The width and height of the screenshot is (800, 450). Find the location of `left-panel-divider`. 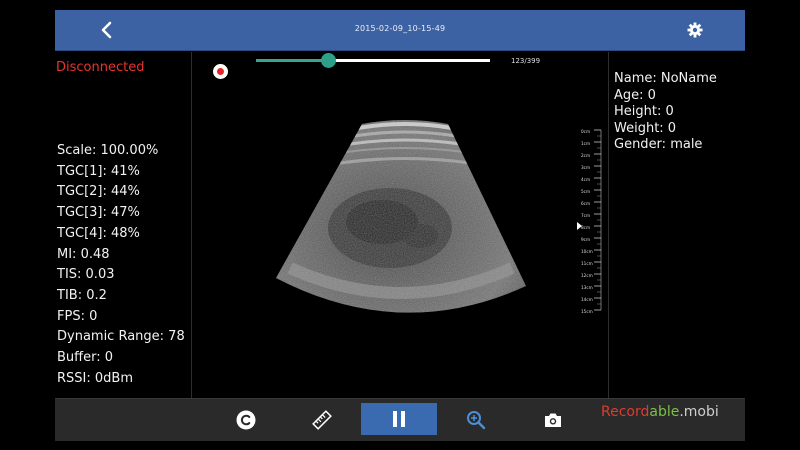

left-panel-divider is located at coordinates (191, 225).